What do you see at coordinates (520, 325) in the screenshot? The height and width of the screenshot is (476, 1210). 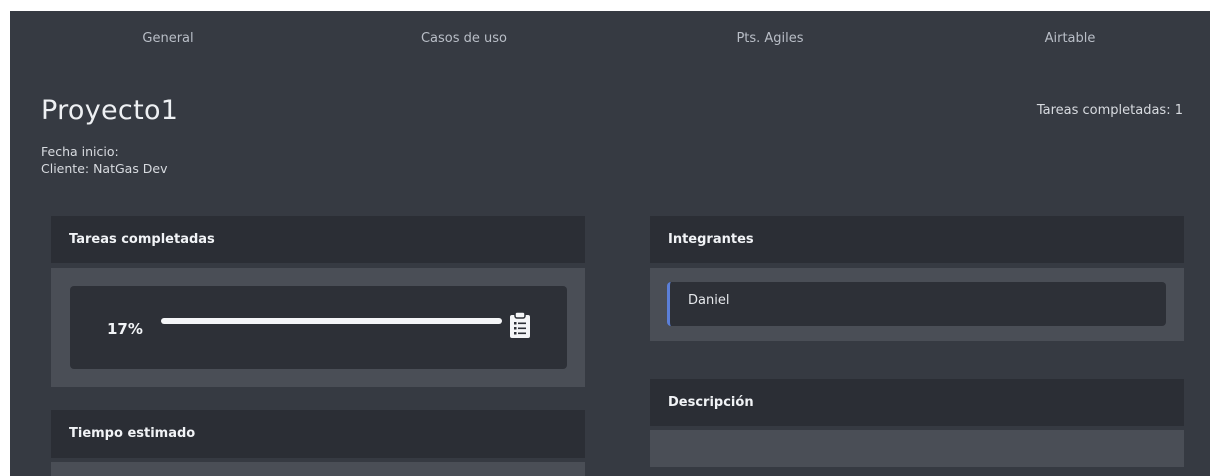 I see `clipboard-list-icon` at bounding box center [520, 325].